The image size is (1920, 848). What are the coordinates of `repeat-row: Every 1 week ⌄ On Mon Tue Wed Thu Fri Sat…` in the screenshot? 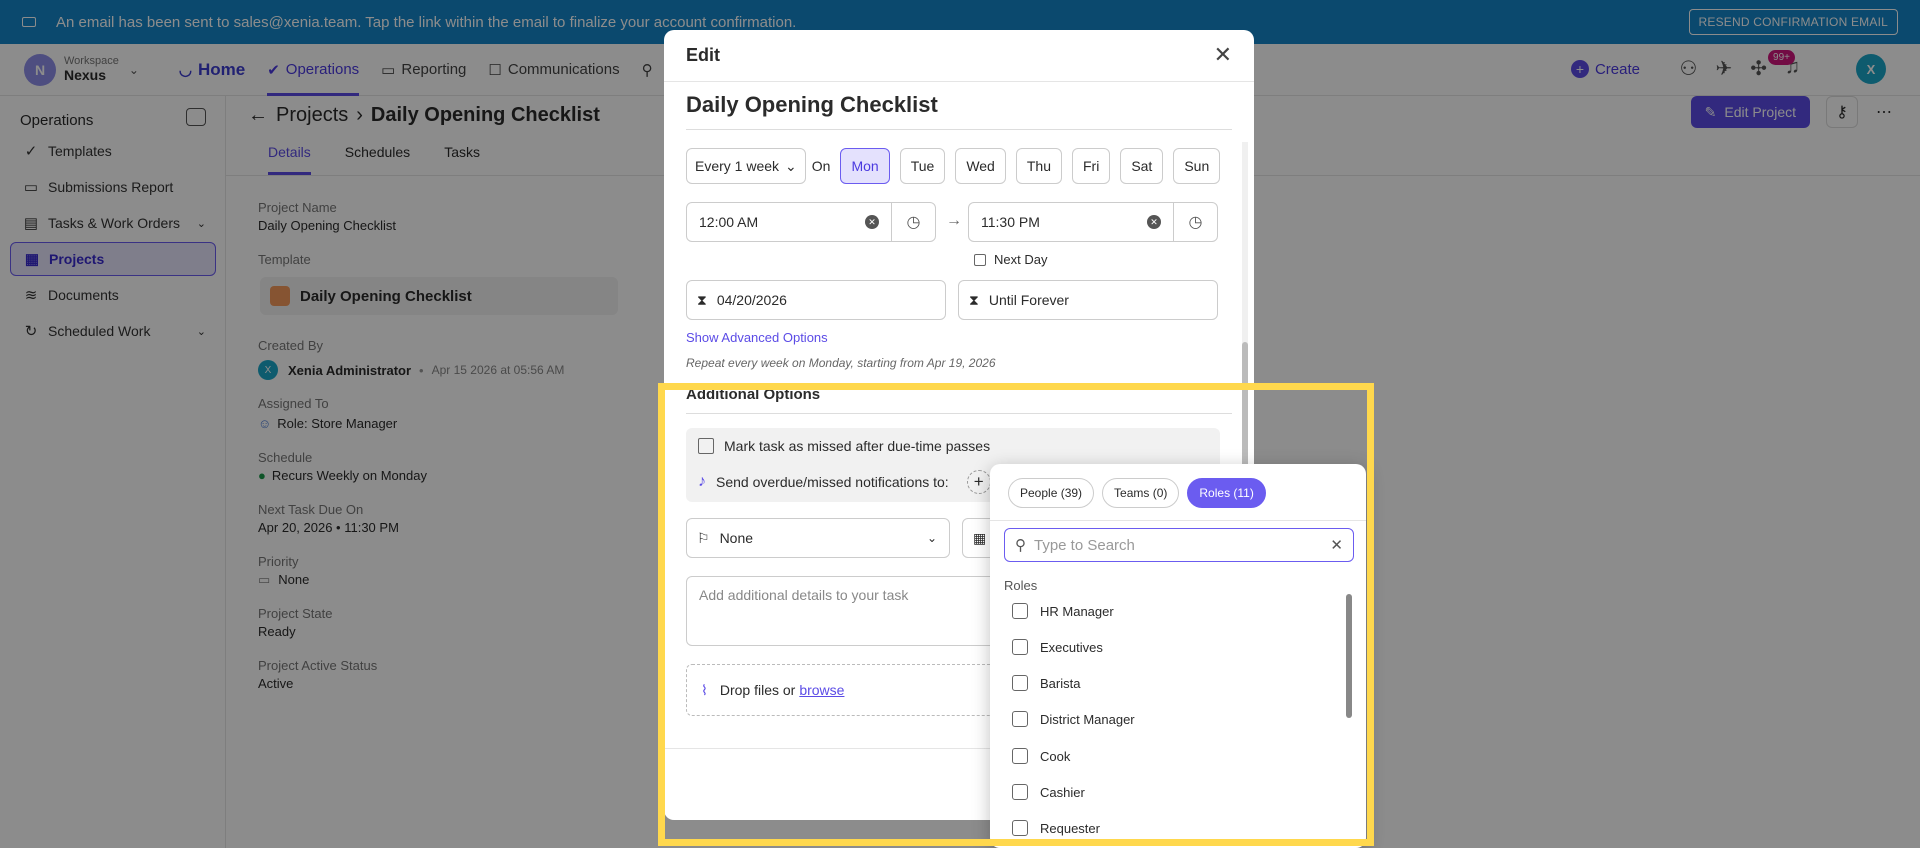 It's located at (953, 166).